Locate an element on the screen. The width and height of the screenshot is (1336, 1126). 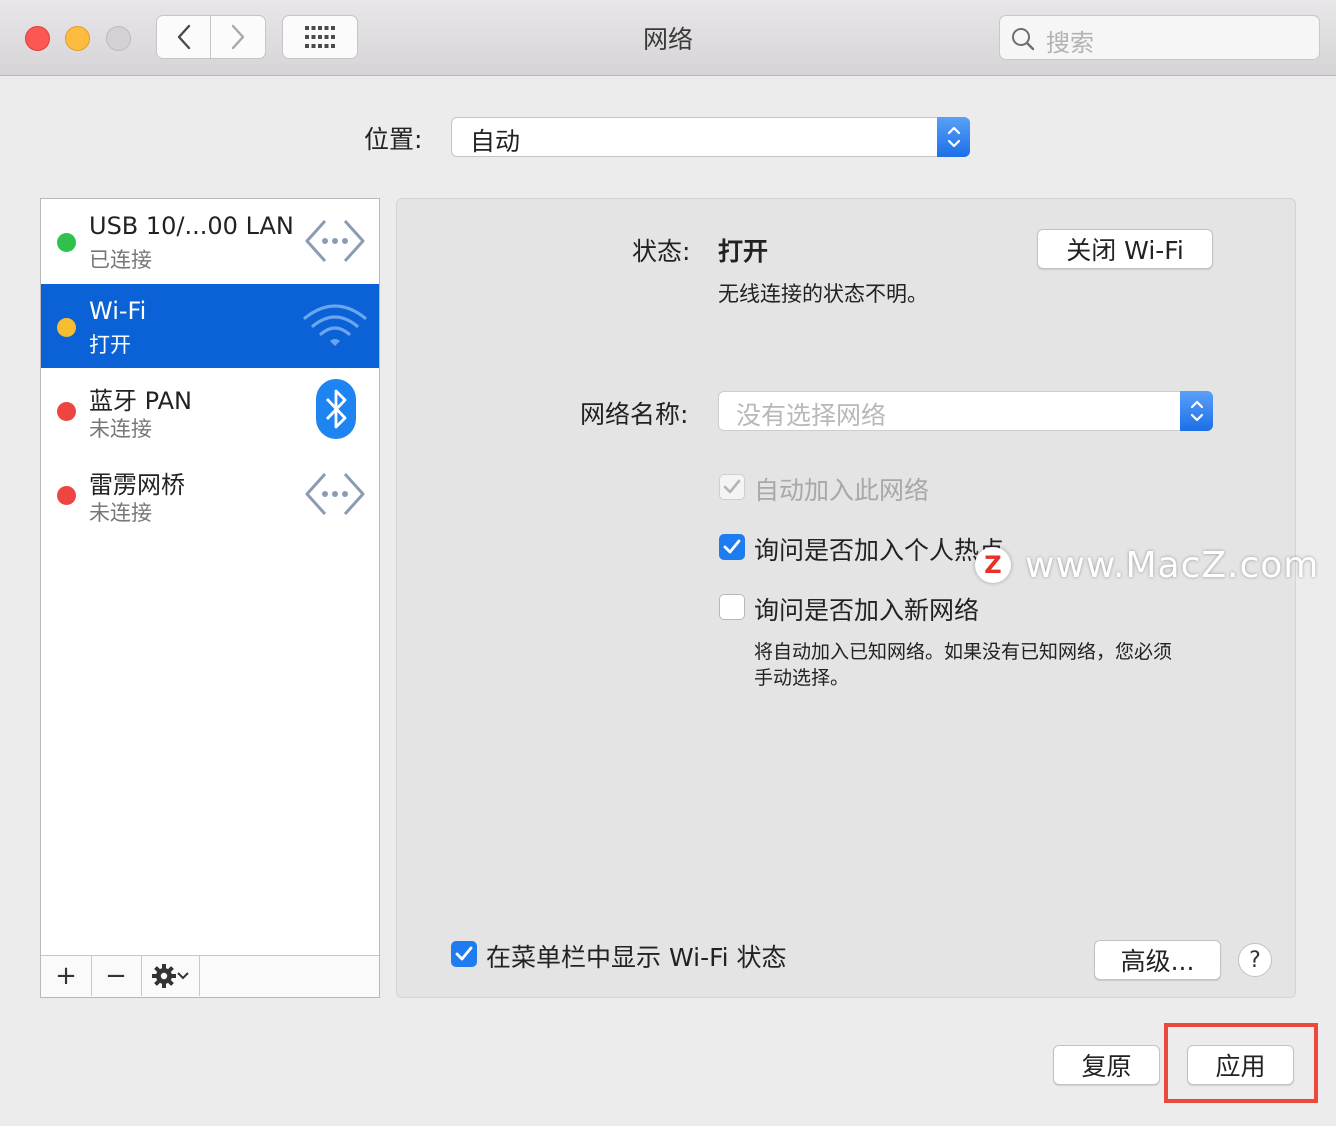
action-menu-button is located at coordinates (170, 976).